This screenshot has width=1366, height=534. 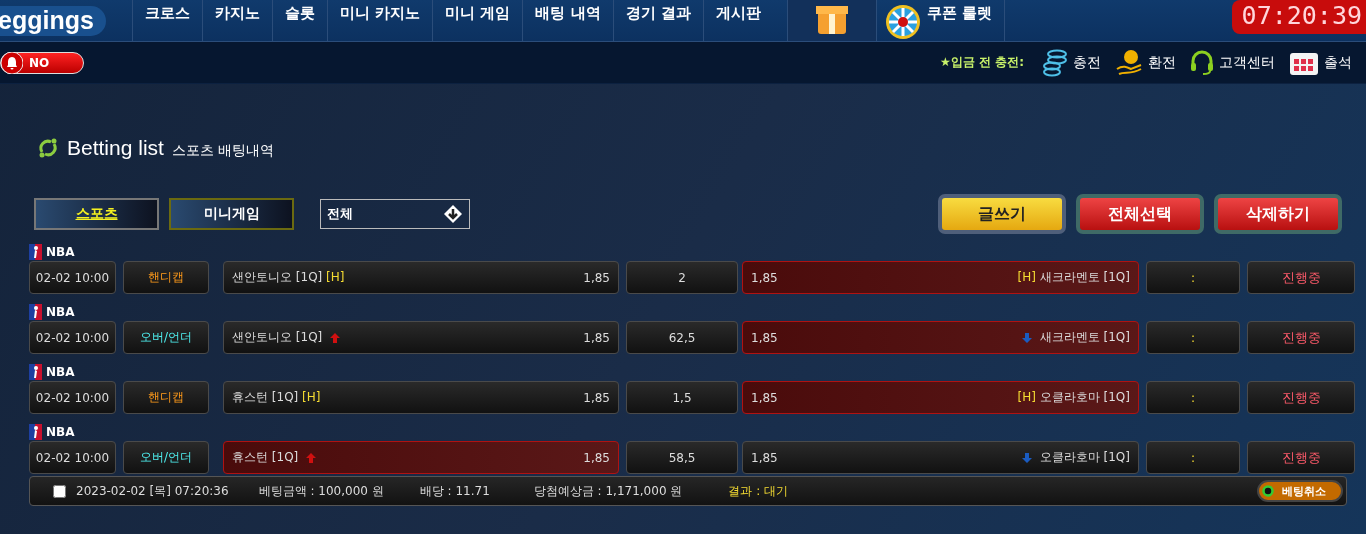 I want to click on alarm-toggle: NO, so click(x=42, y=62).